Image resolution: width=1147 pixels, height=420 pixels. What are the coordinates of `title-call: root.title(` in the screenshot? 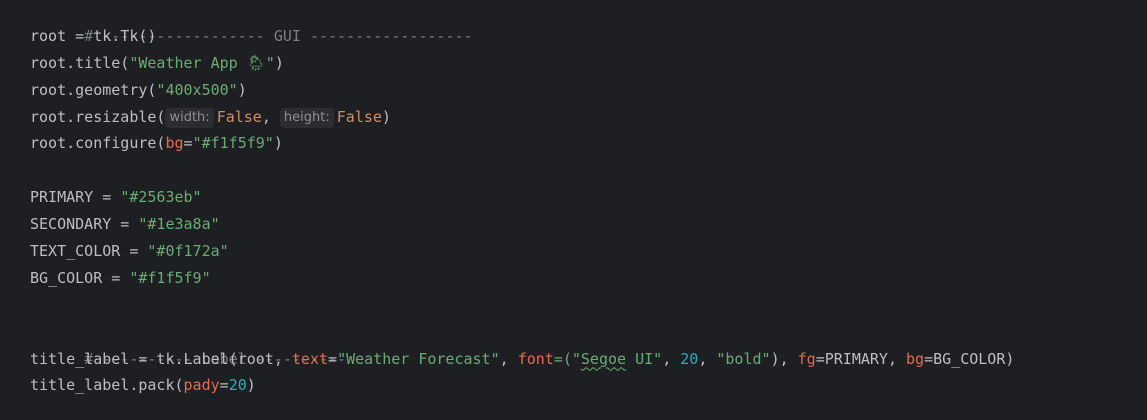 It's located at (80, 62).